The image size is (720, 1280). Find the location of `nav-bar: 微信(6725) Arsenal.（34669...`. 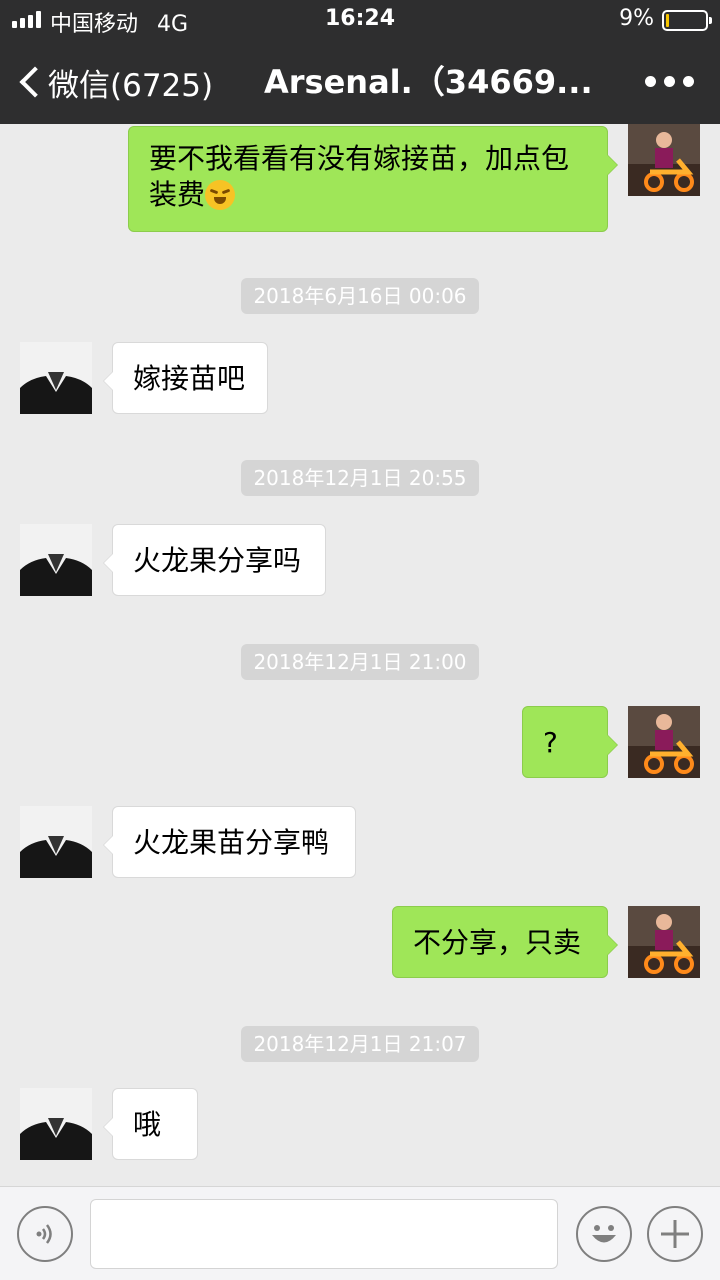

nav-bar: 微信(6725) Arsenal.（34669... is located at coordinates (360, 82).